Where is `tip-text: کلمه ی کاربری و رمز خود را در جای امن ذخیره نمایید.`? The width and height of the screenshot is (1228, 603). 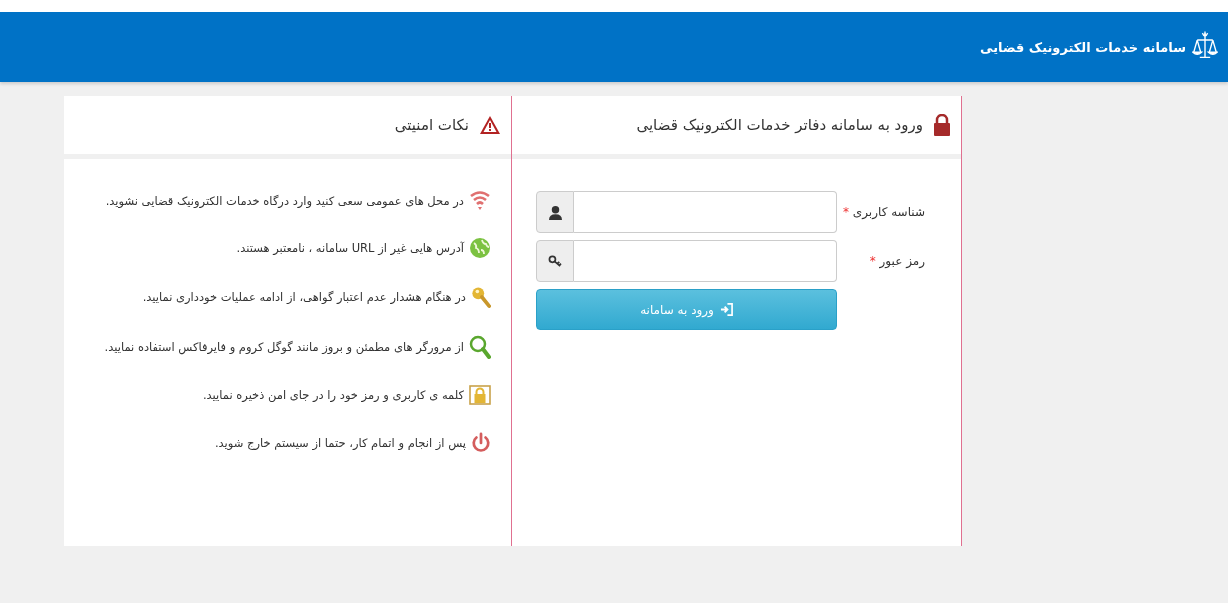
tip-text: کلمه ی کاربری و رمز خود را در جای امن ذخیره نمایید. is located at coordinates (333, 395).